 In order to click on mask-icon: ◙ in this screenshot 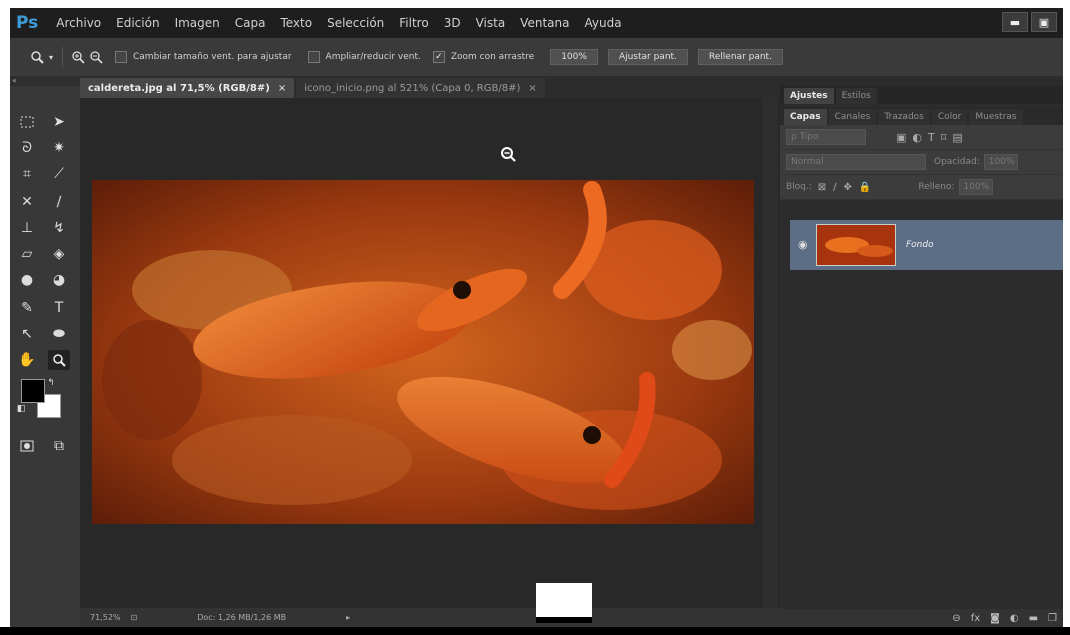, I will do `click(995, 618)`.